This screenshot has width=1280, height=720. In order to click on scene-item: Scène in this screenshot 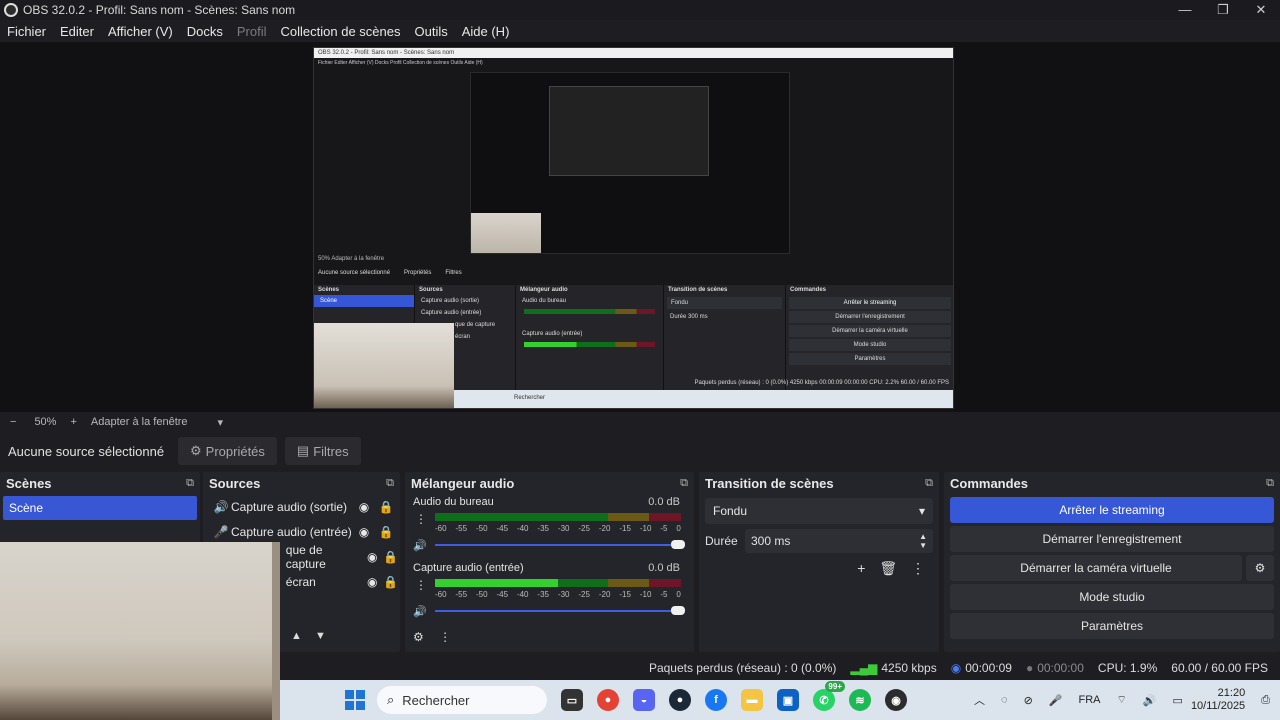, I will do `click(100, 508)`.